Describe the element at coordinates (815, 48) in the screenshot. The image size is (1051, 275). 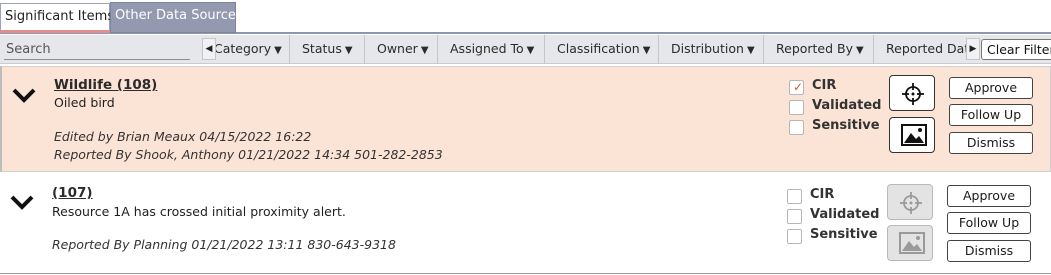
I see `filter-label: Reported By` at that location.